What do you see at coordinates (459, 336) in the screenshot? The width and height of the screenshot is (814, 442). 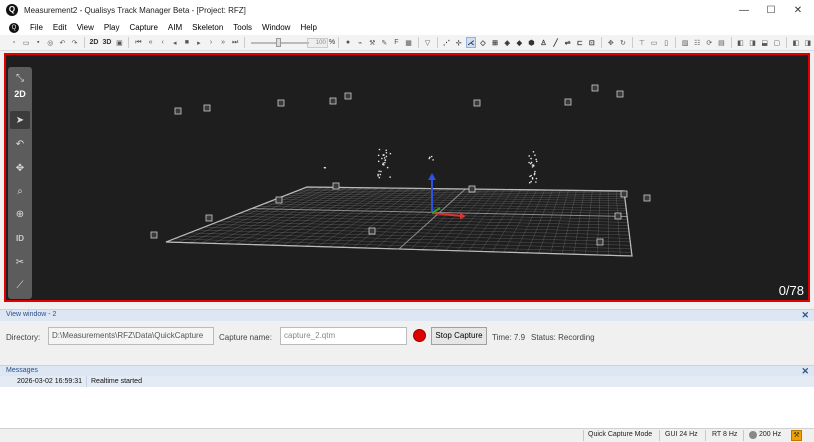 I see `stop-capture-button: Stop Capture` at bounding box center [459, 336].